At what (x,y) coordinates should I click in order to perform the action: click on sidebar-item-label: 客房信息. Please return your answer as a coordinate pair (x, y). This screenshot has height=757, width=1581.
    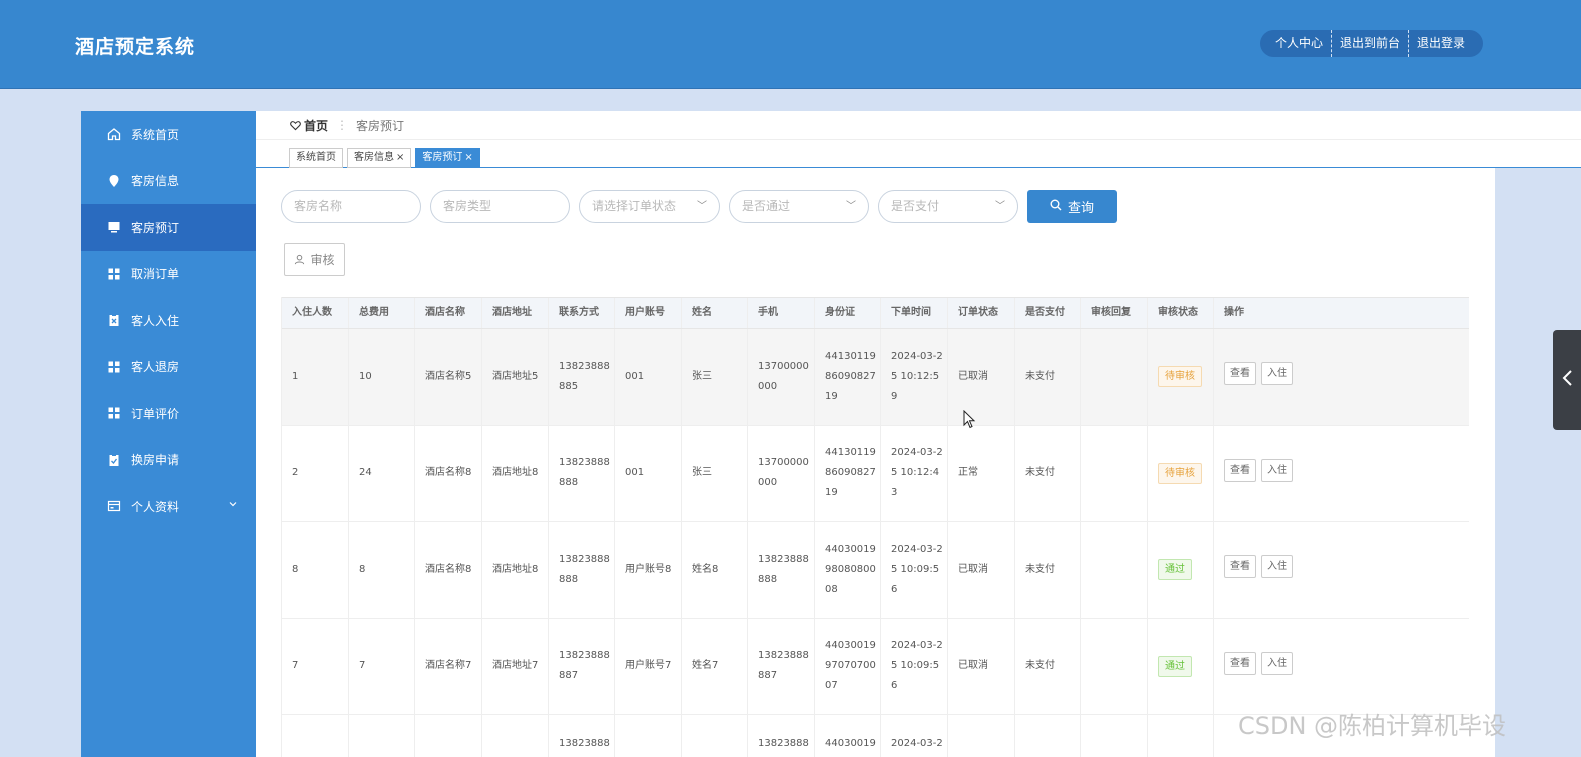
    Looking at the image, I should click on (155, 181).